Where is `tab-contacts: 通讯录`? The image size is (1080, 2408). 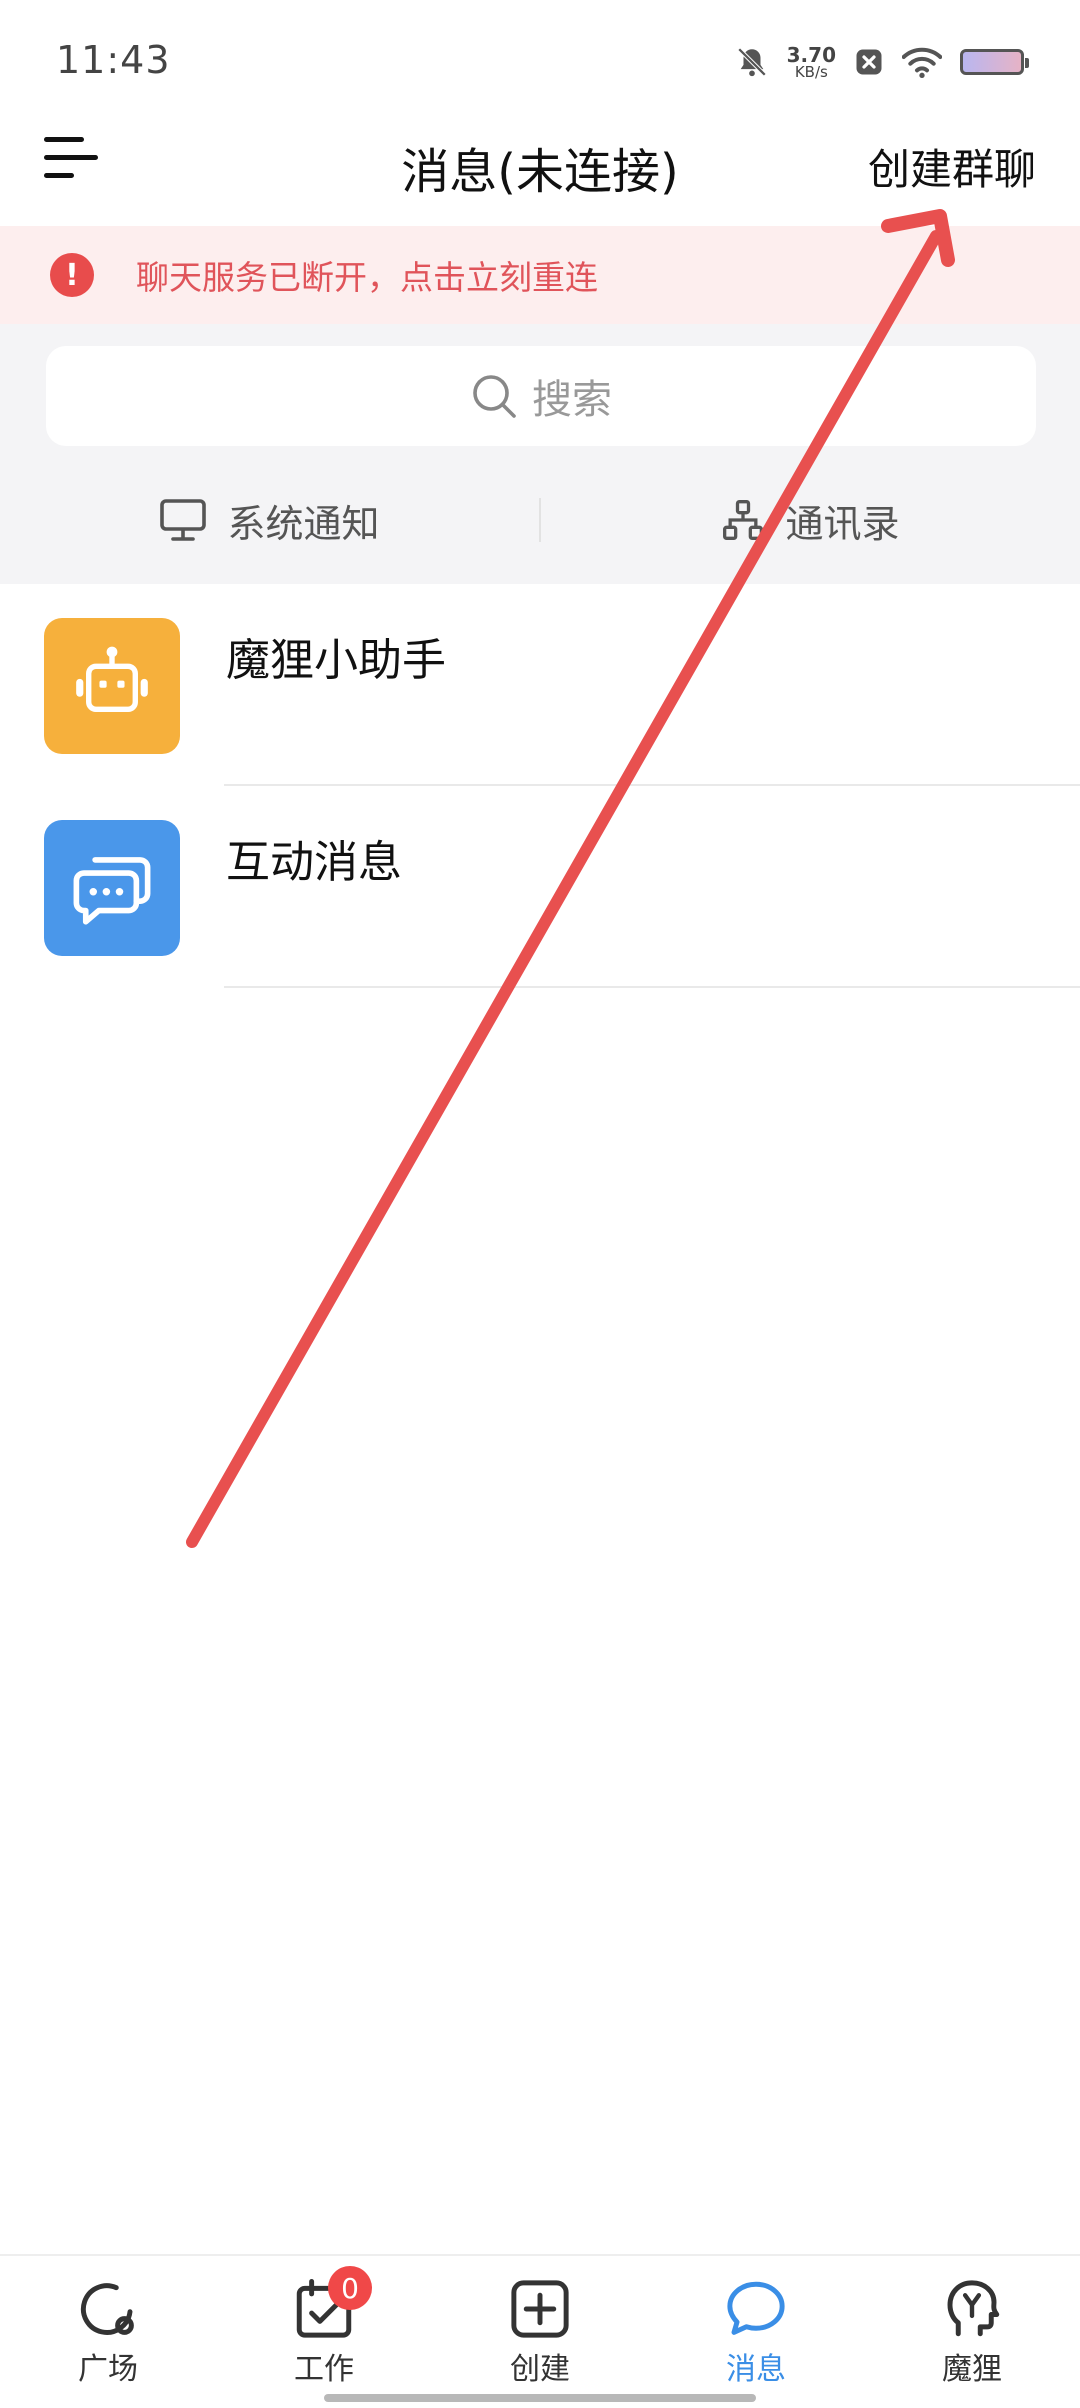
tab-contacts: 通讯录 is located at coordinates (810, 520).